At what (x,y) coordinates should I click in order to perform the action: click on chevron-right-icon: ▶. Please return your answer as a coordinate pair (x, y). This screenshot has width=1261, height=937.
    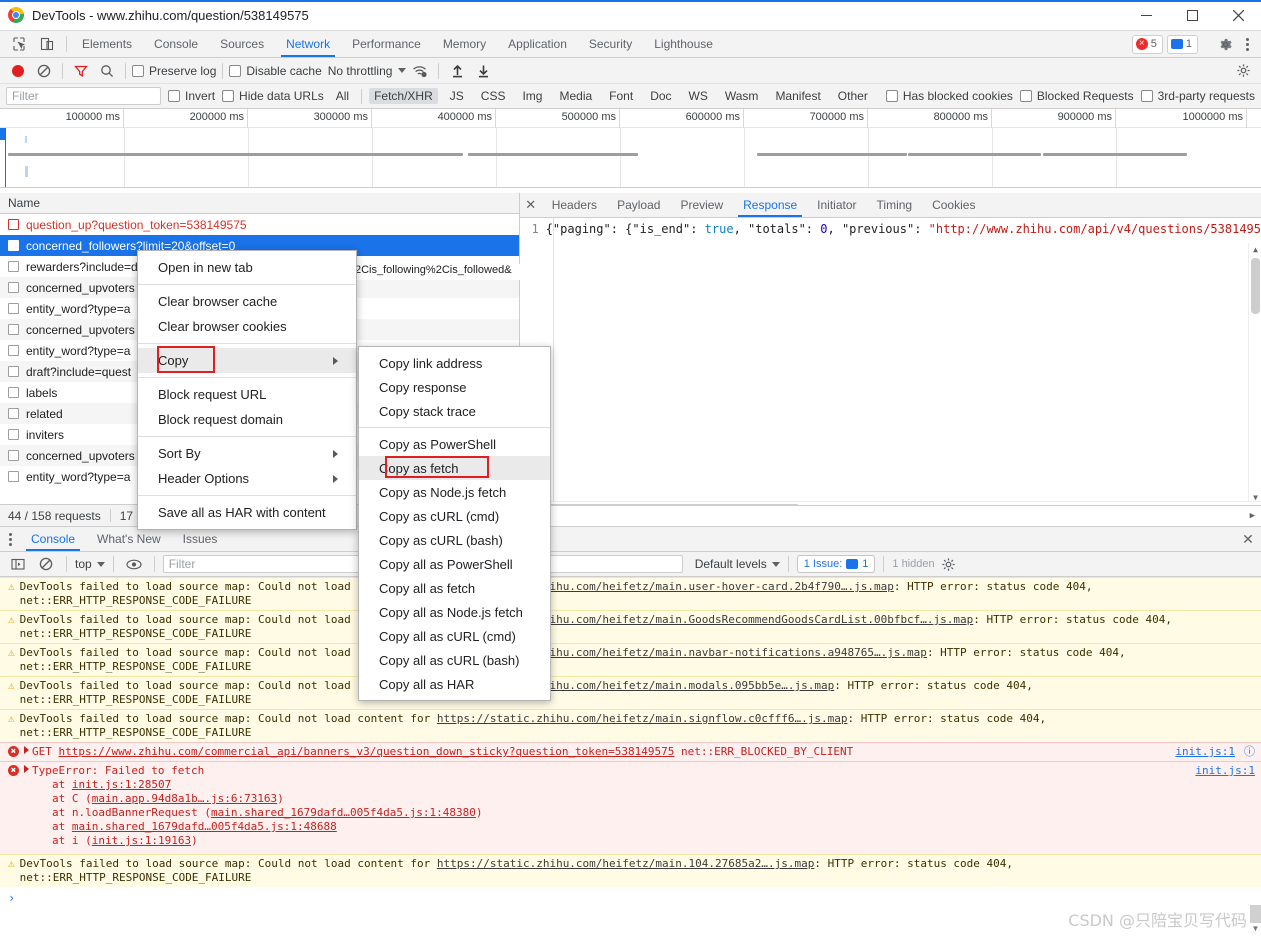
    Looking at the image, I should click on (1252, 516).